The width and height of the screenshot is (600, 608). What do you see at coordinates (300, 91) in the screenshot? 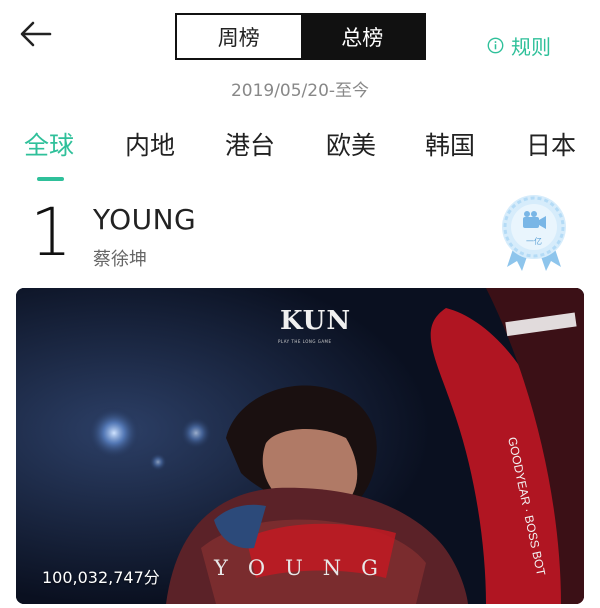
I see `date-range: 2019/05/20-至今` at bounding box center [300, 91].